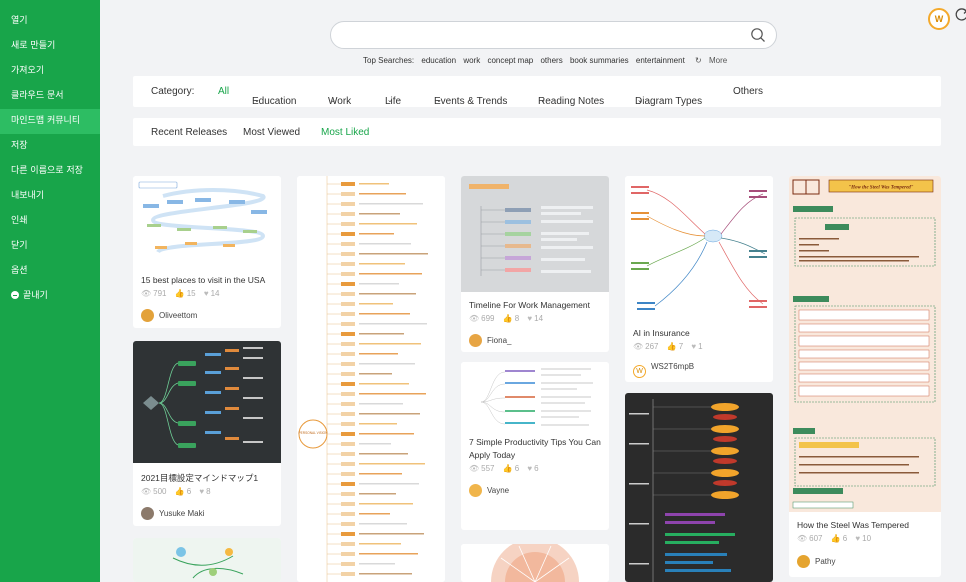 The height and width of the screenshot is (582, 966). Describe the element at coordinates (189, 132) in the screenshot. I see `tab-recent-releases: Recent Releases` at that location.